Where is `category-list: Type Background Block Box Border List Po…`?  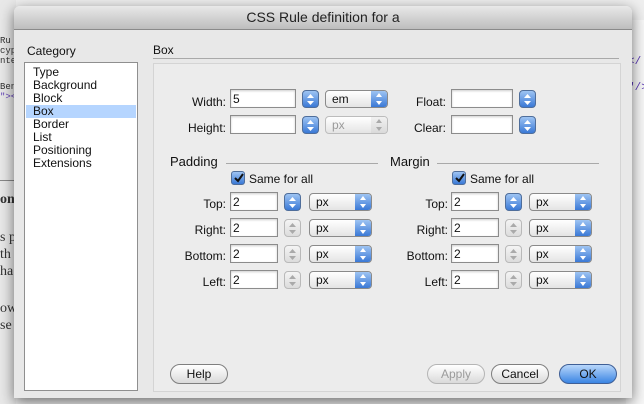
category-list: Type Background Block Box Border List Po… is located at coordinates (81, 226).